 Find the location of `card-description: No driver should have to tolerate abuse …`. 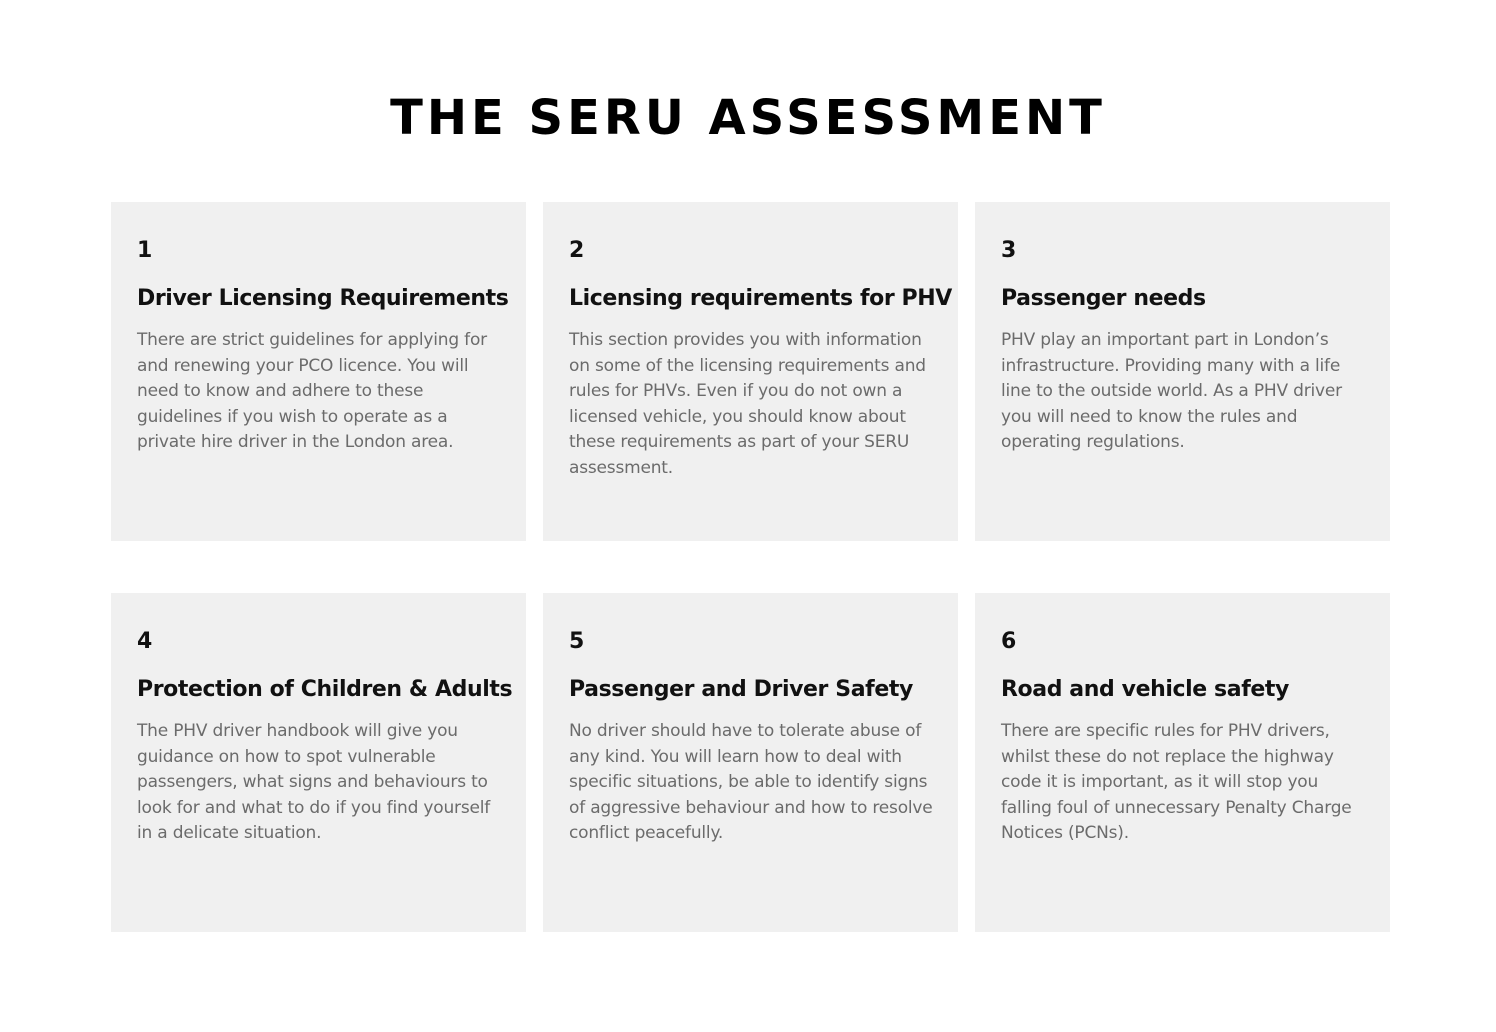

card-description: No driver should have to tolerate abuse … is located at coordinates (751, 782).